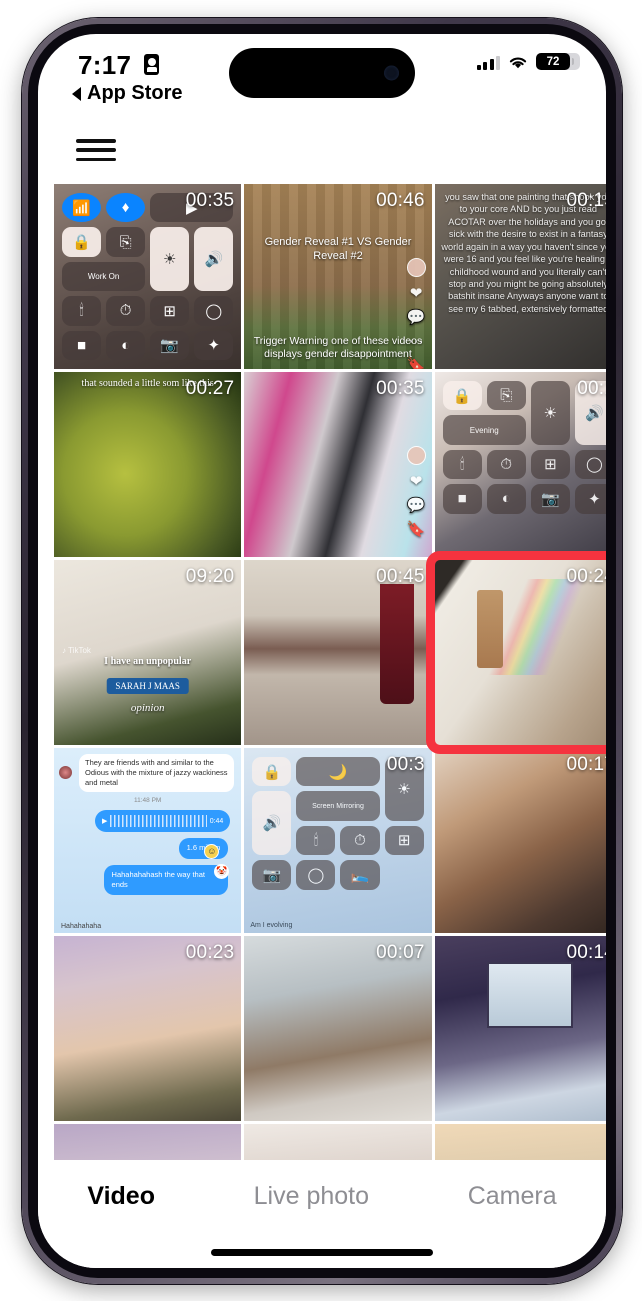  What do you see at coordinates (360, 875) in the screenshot?
I see `sleep-icon: 🛌` at bounding box center [360, 875].